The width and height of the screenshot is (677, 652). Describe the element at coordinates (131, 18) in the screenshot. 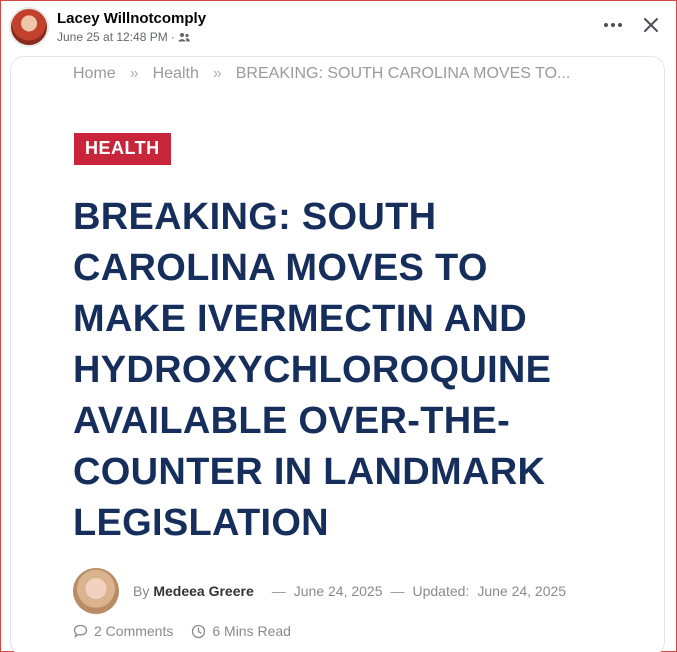

I see `post-author-name: Lacey Willnotcomply` at that location.